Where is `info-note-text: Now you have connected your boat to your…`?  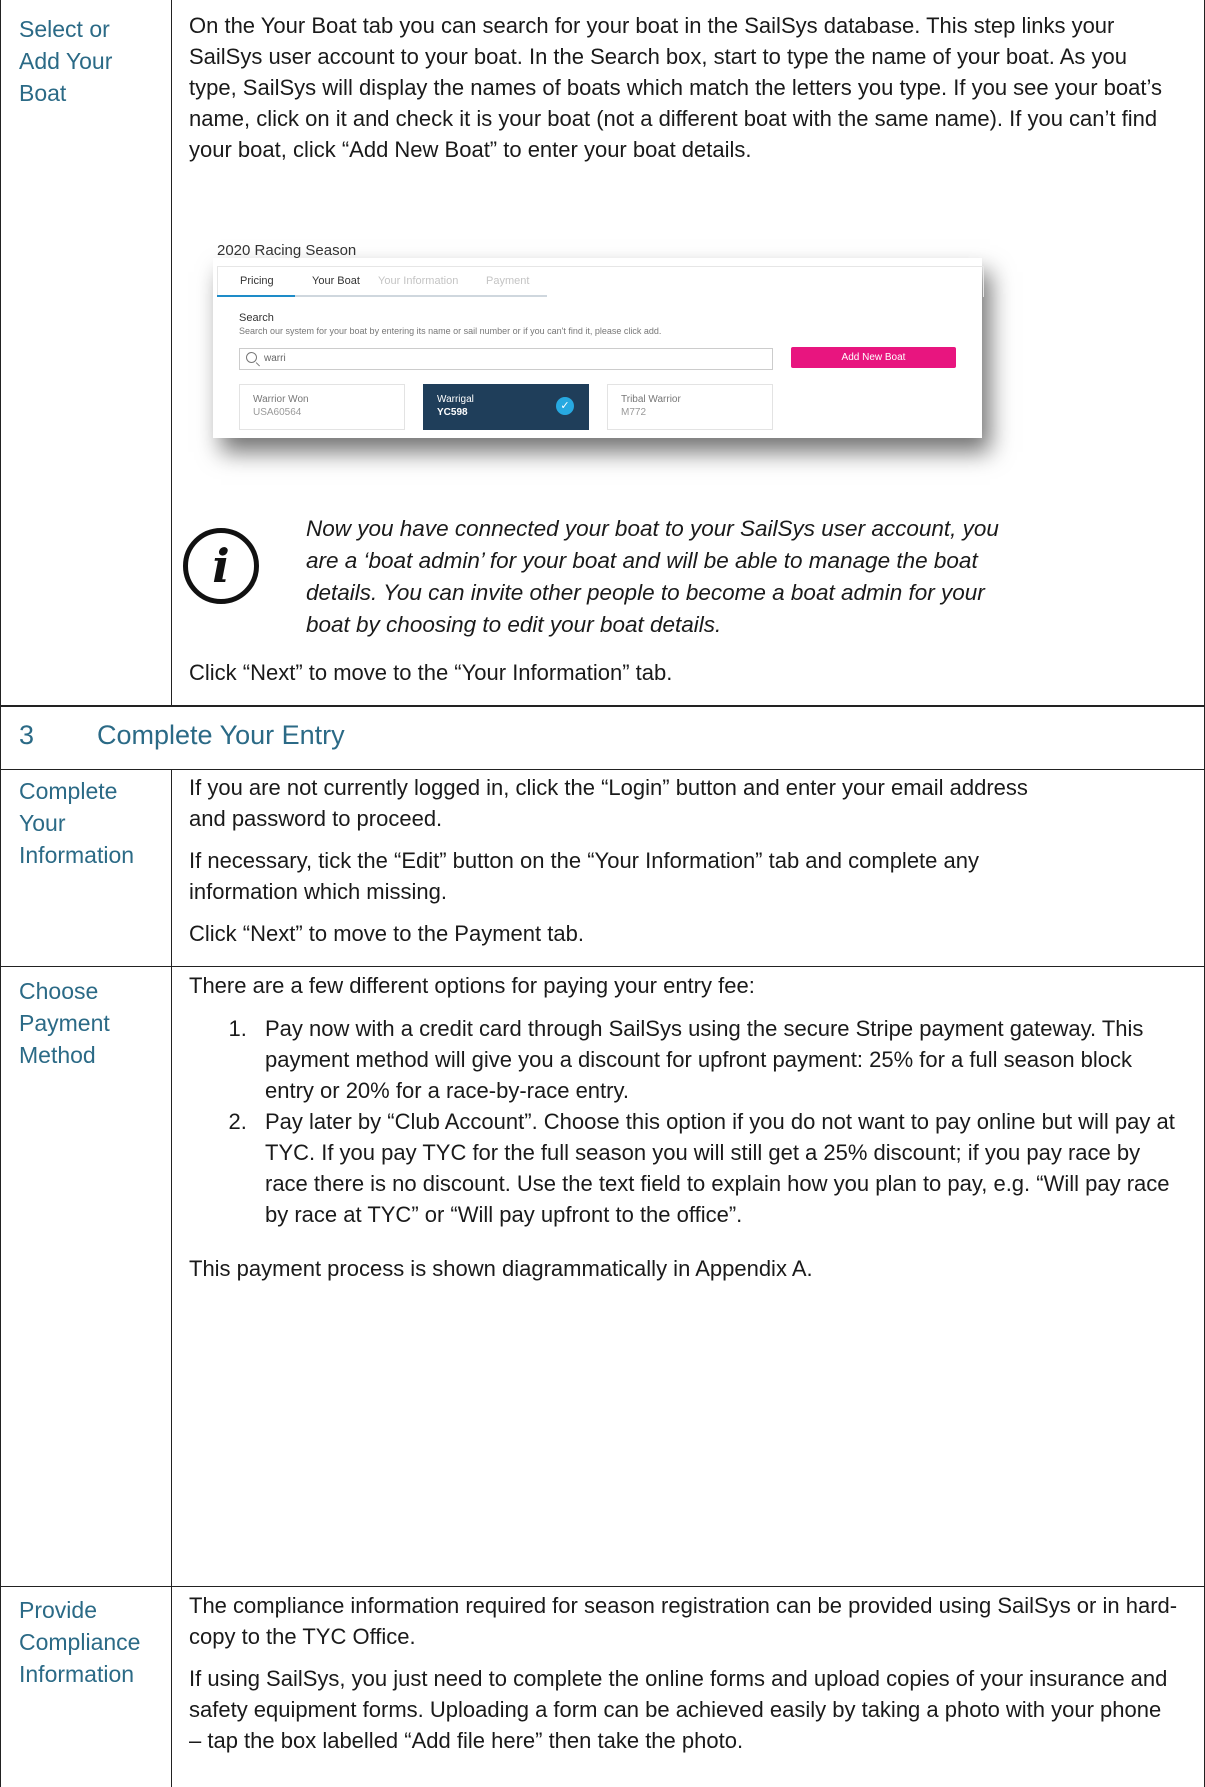
info-note-text: Now you have connected your boat to your… is located at coordinates (652, 576).